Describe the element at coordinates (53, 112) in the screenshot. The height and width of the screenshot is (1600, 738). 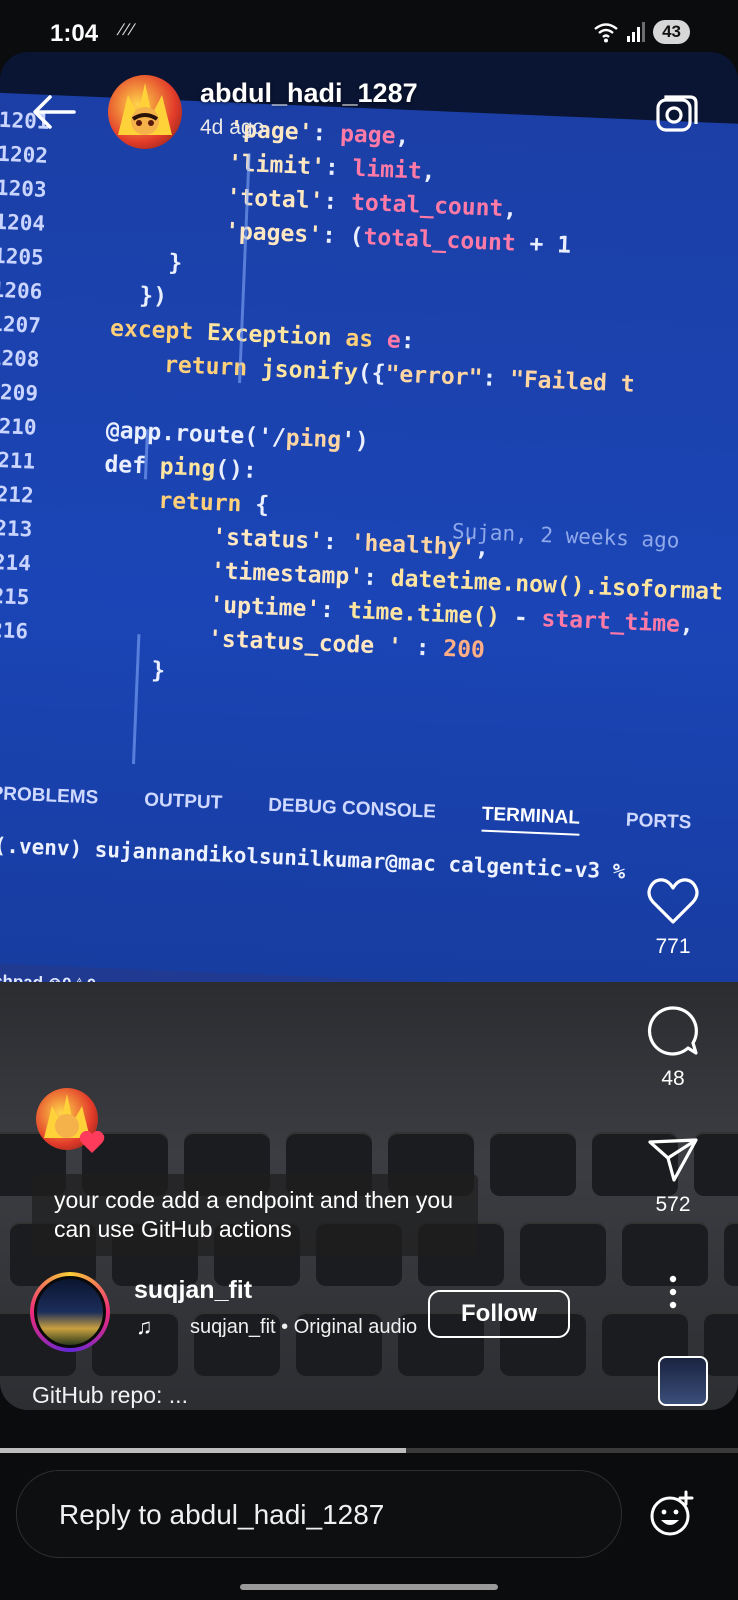
I see `back-arrow-icon` at that location.